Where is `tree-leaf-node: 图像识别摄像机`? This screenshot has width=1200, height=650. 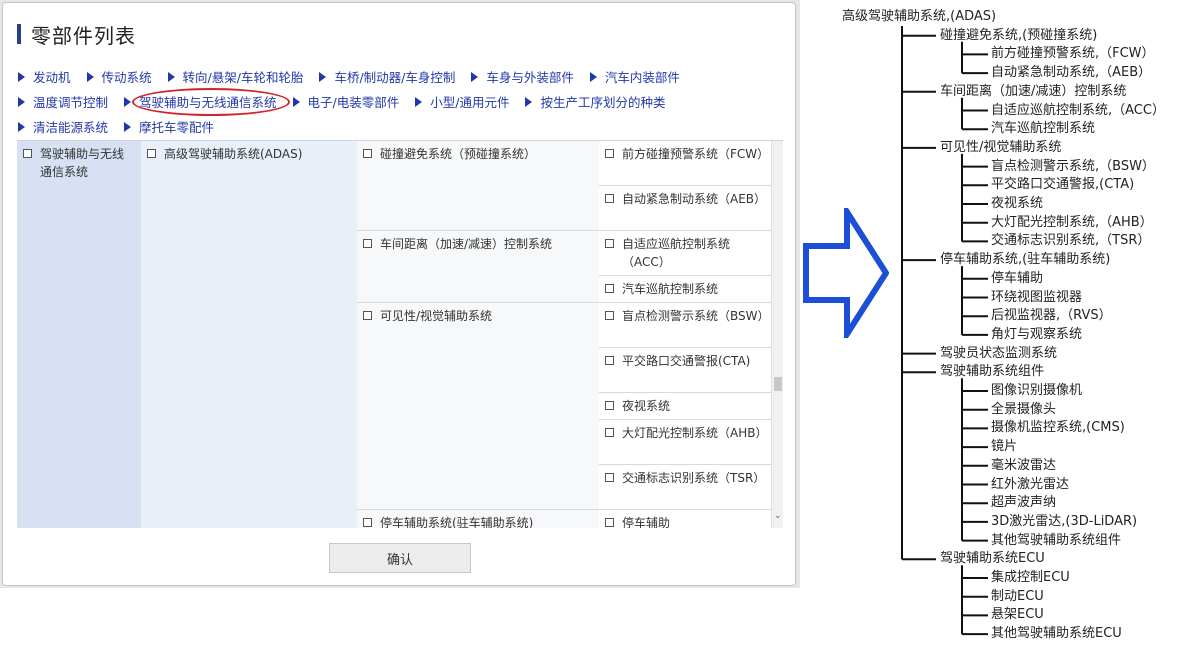
tree-leaf-node: 图像识别摄像机 is located at coordinates (1037, 390).